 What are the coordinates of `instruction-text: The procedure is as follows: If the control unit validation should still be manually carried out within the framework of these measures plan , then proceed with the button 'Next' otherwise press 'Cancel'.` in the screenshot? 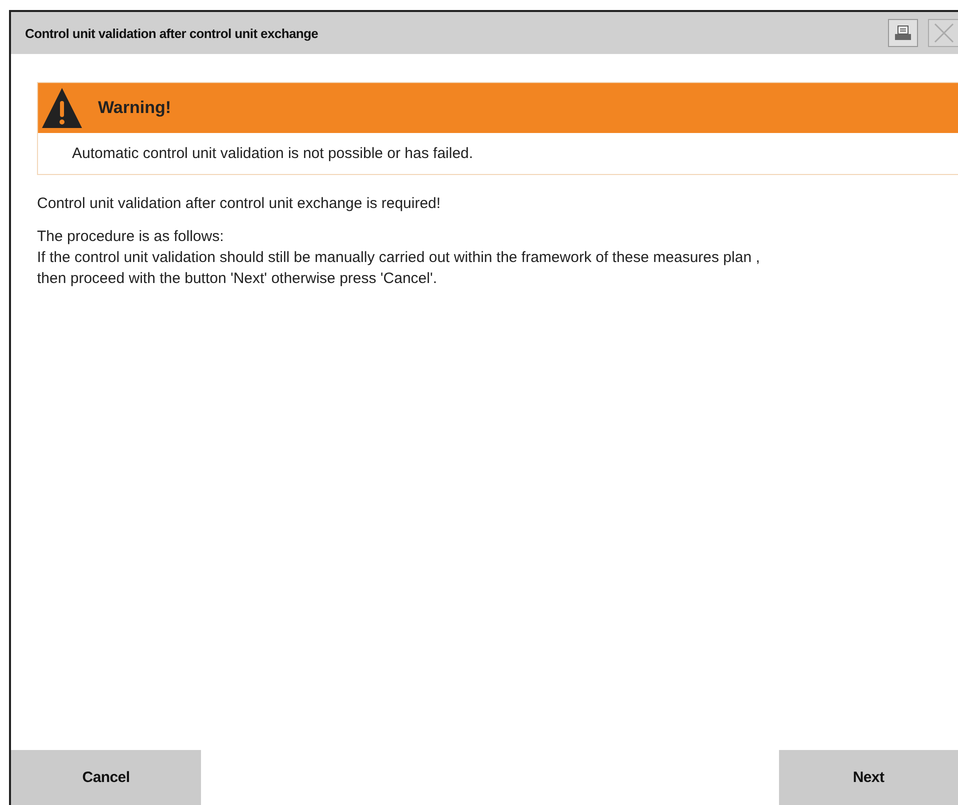 It's located at (399, 258).